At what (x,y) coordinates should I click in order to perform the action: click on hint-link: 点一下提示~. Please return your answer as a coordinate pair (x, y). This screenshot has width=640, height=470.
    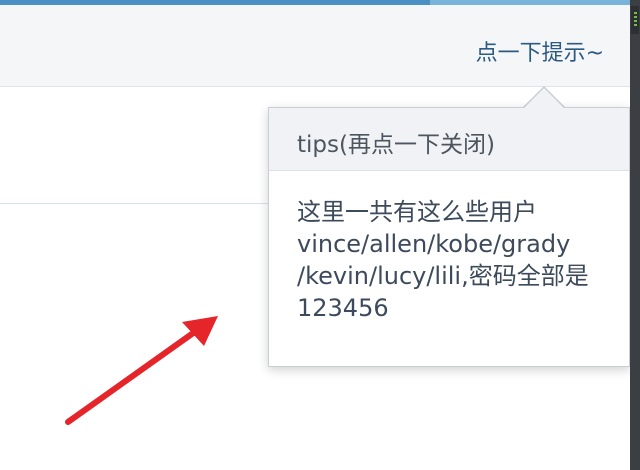
    Looking at the image, I should click on (540, 51).